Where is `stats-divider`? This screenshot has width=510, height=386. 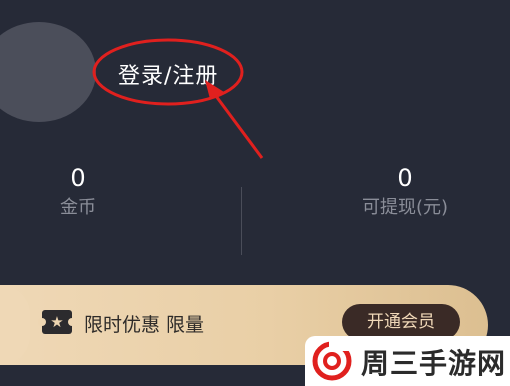 stats-divider is located at coordinates (241, 221).